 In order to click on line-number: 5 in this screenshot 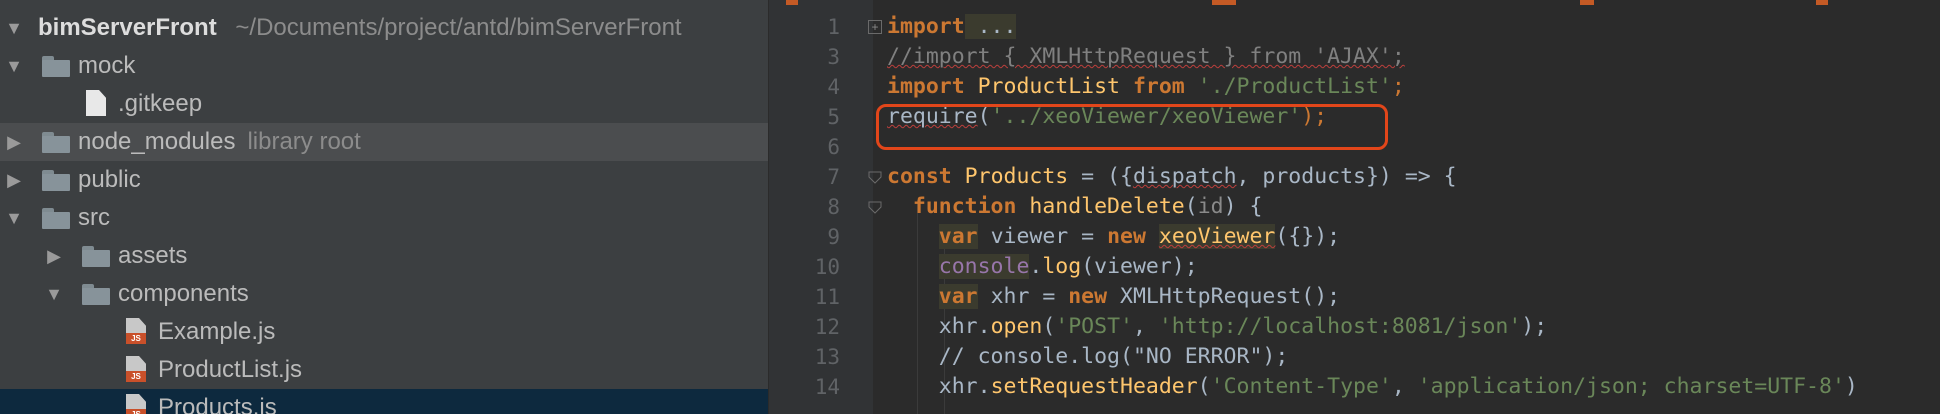, I will do `click(833, 117)`.